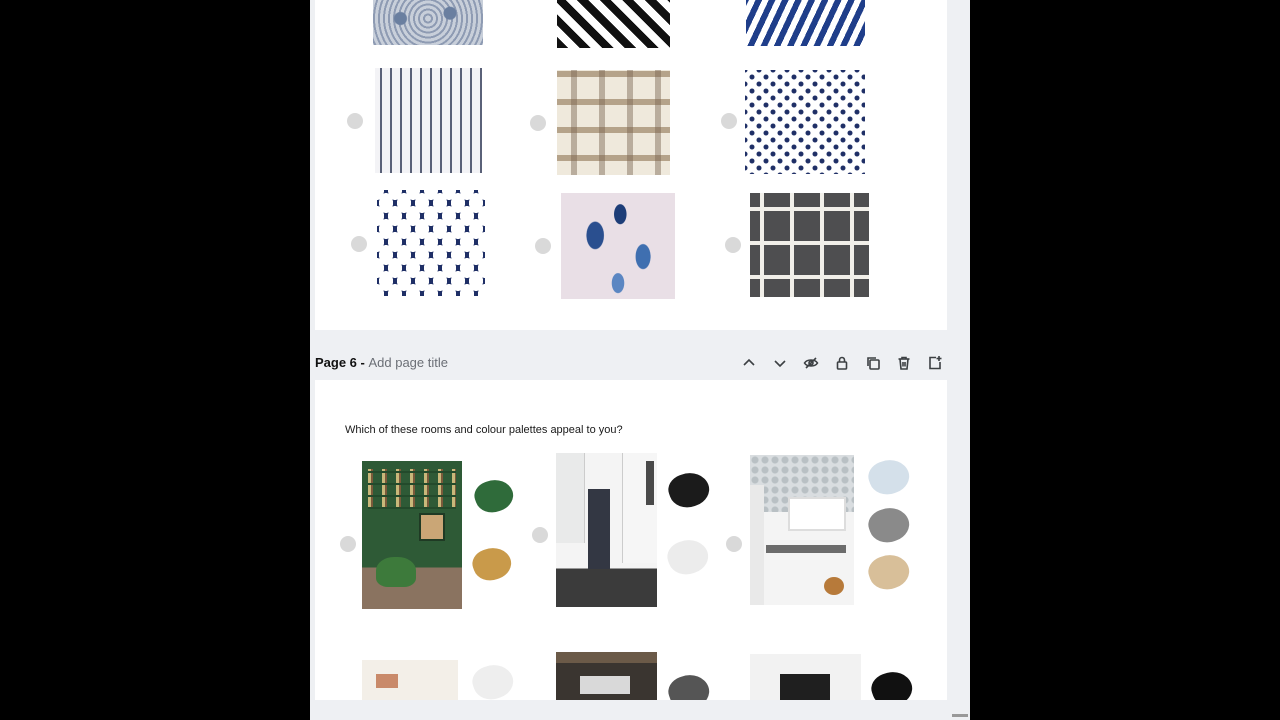 Image resolution: width=1280 pixels, height=720 pixels. I want to click on paint-swatch-ochre, so click(492, 564).